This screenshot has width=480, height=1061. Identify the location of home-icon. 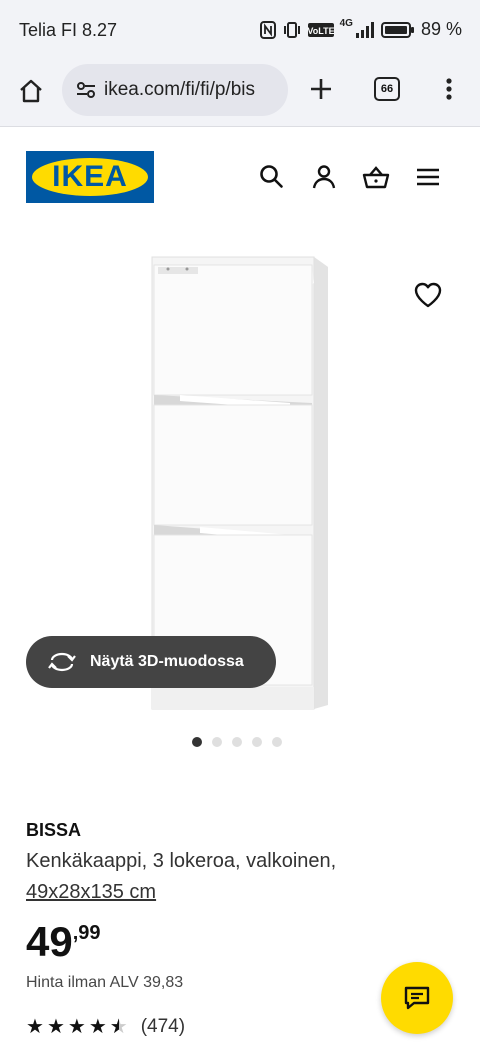
(31, 91).